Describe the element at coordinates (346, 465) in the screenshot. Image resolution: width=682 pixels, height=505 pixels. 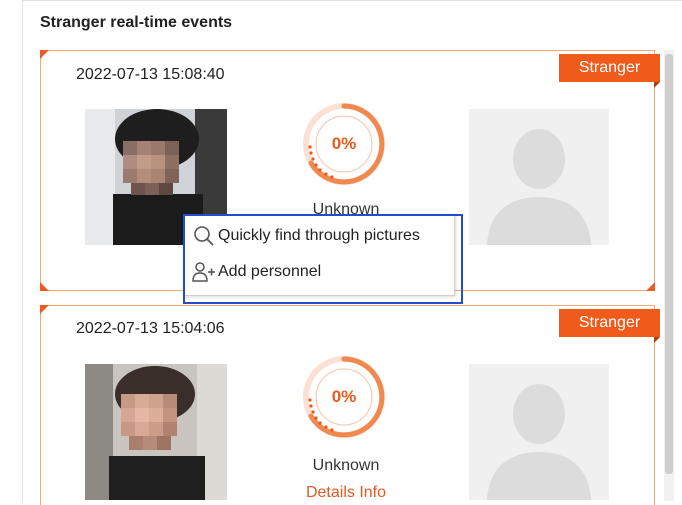
I see `match-result-label: Unknown` at that location.